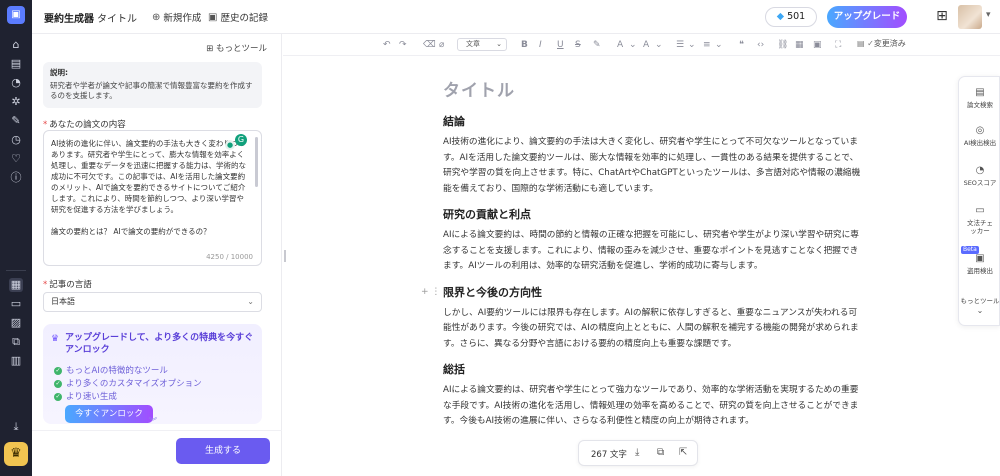 This screenshot has width=1000, height=476. Describe the element at coordinates (429, 45) in the screenshot. I see `format-painter-icon: ⌫` at that location.